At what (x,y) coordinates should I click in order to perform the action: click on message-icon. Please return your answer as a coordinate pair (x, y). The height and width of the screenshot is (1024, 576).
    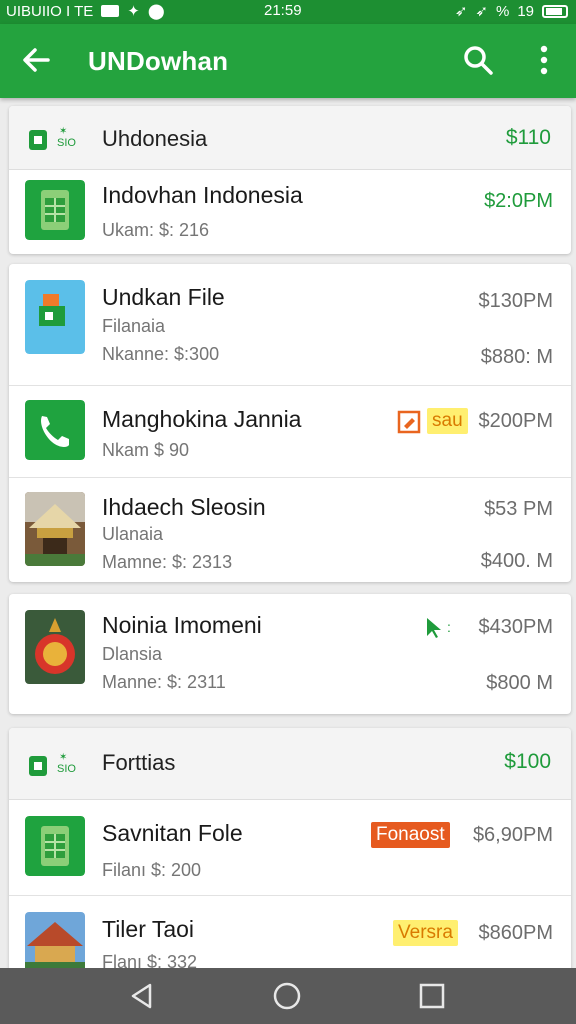
    Looking at the image, I should click on (110, 11).